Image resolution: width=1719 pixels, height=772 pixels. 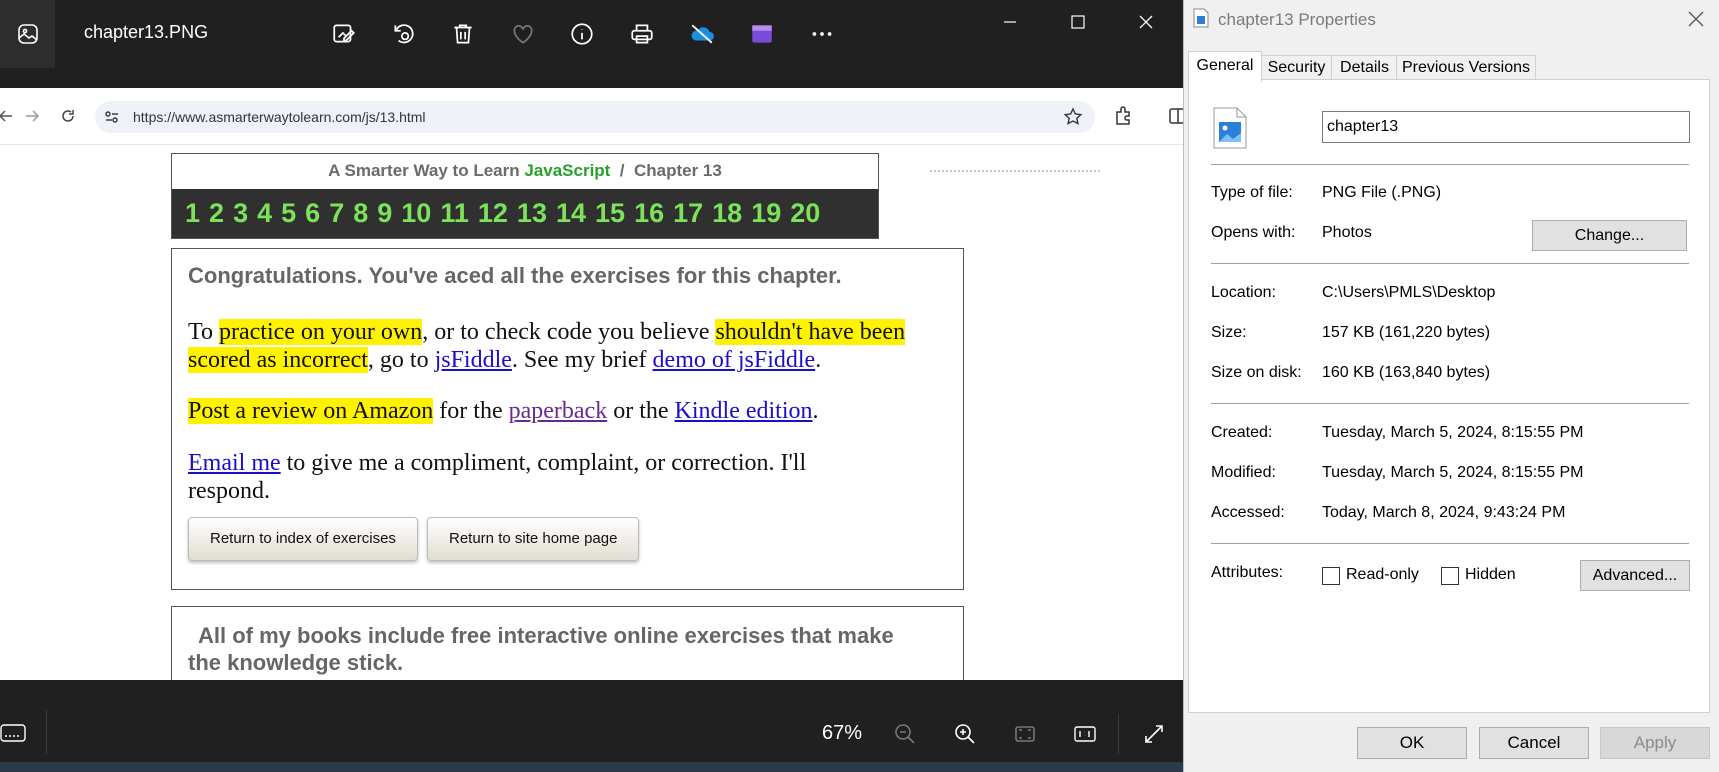 What do you see at coordinates (404, 34) in the screenshot?
I see `rotate-icon` at bounding box center [404, 34].